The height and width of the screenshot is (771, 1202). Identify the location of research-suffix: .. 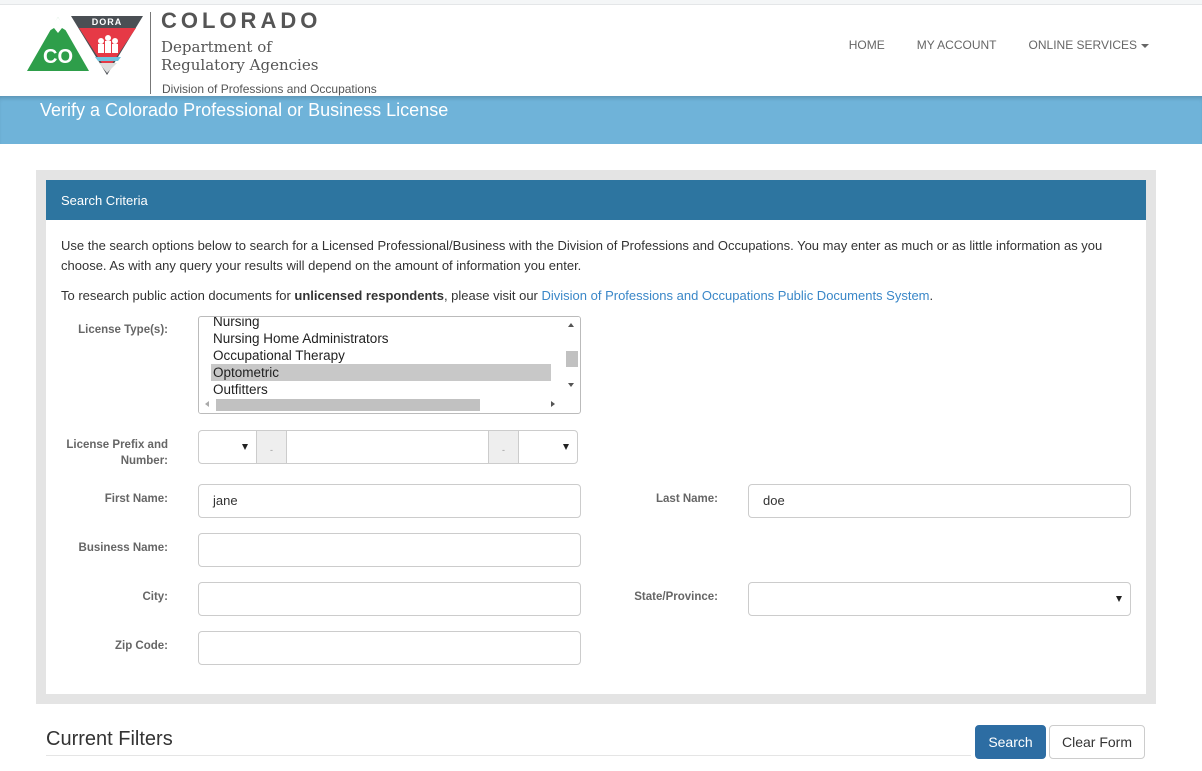
(931, 295).